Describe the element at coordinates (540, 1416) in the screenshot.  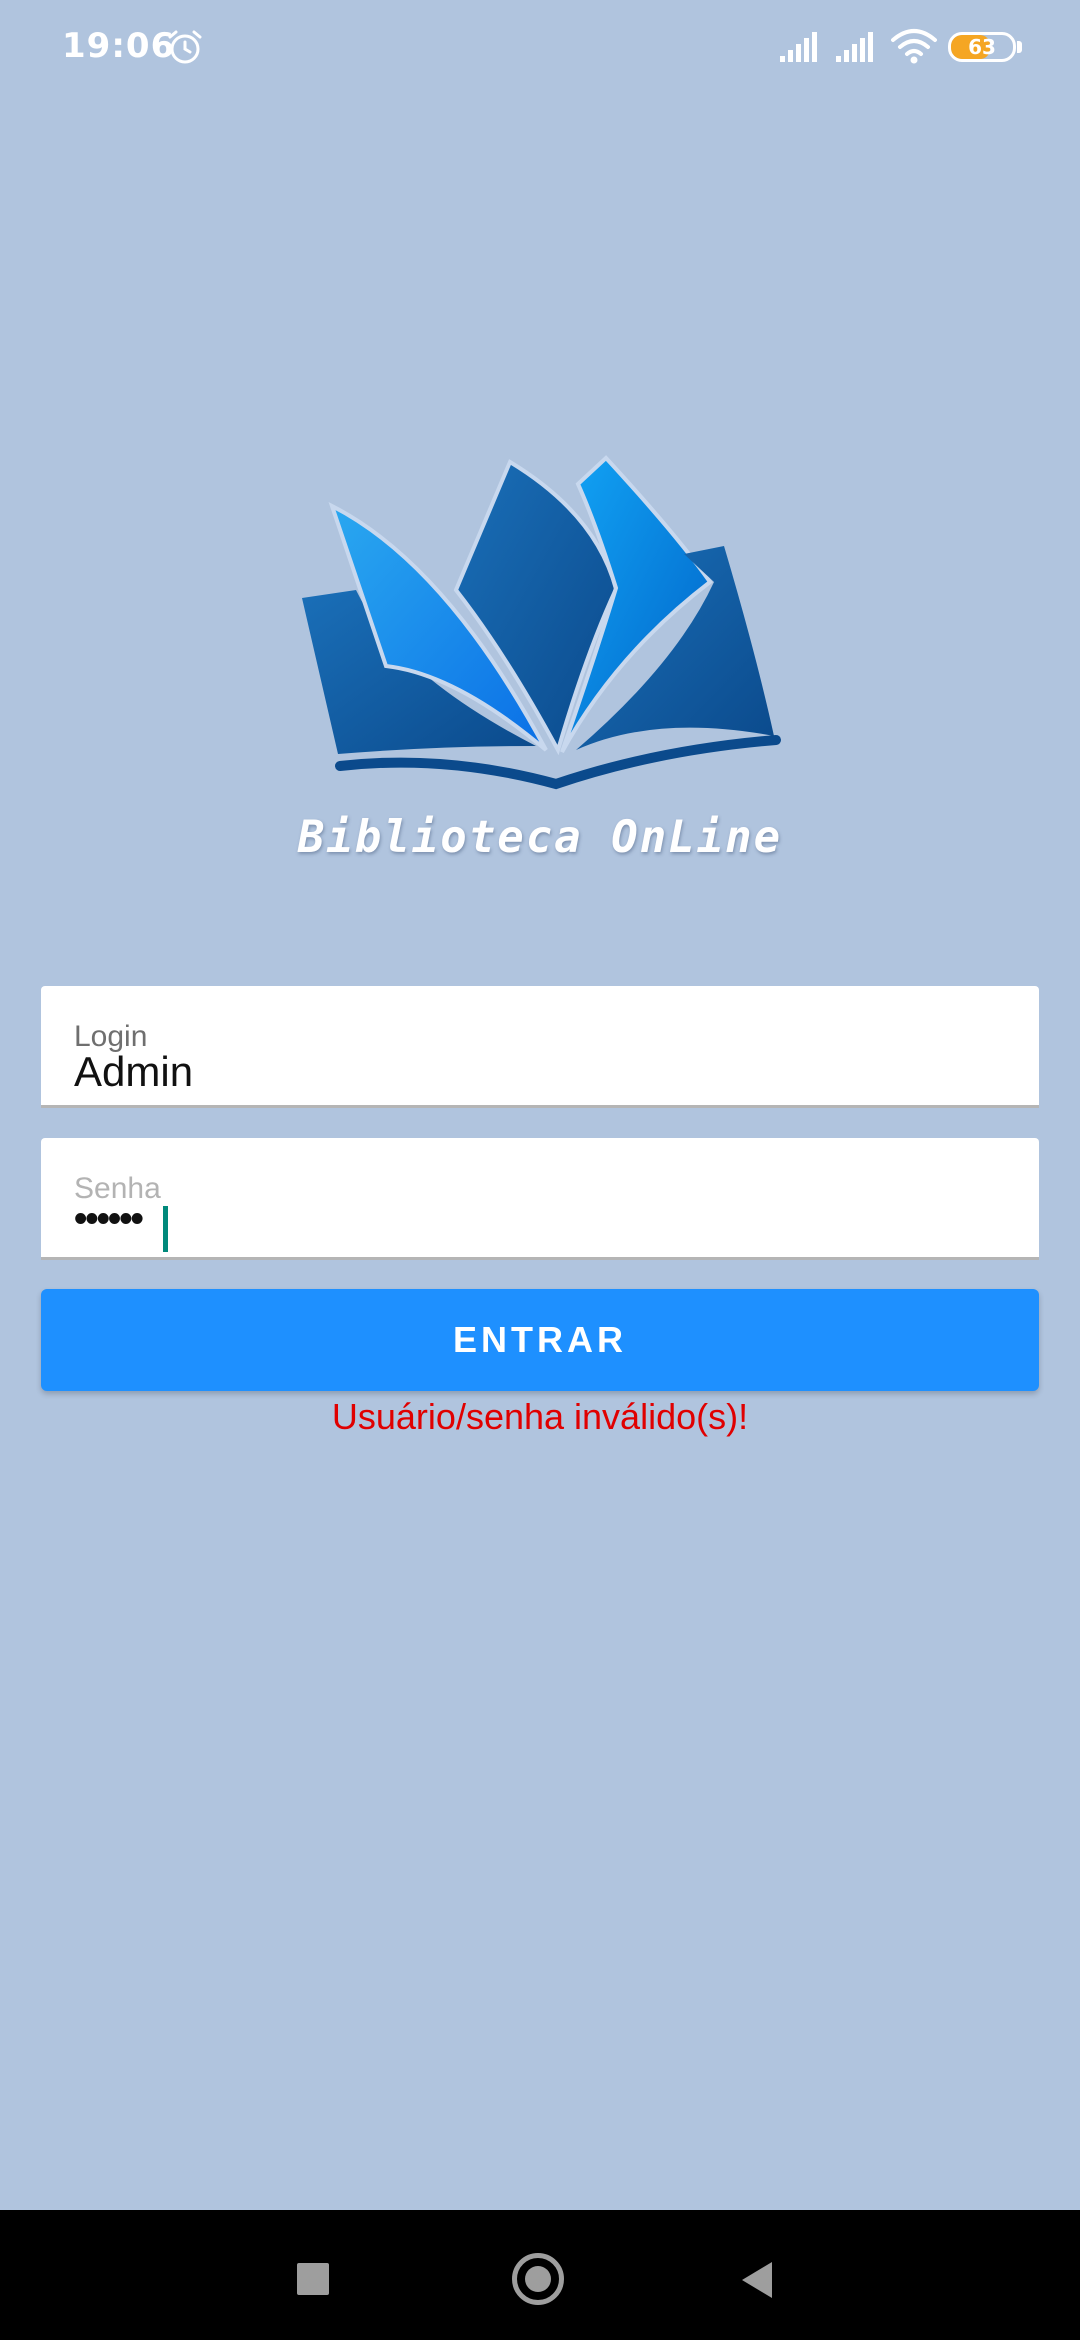
I see `error-message: Usuário/senha inválido(s)!` at that location.